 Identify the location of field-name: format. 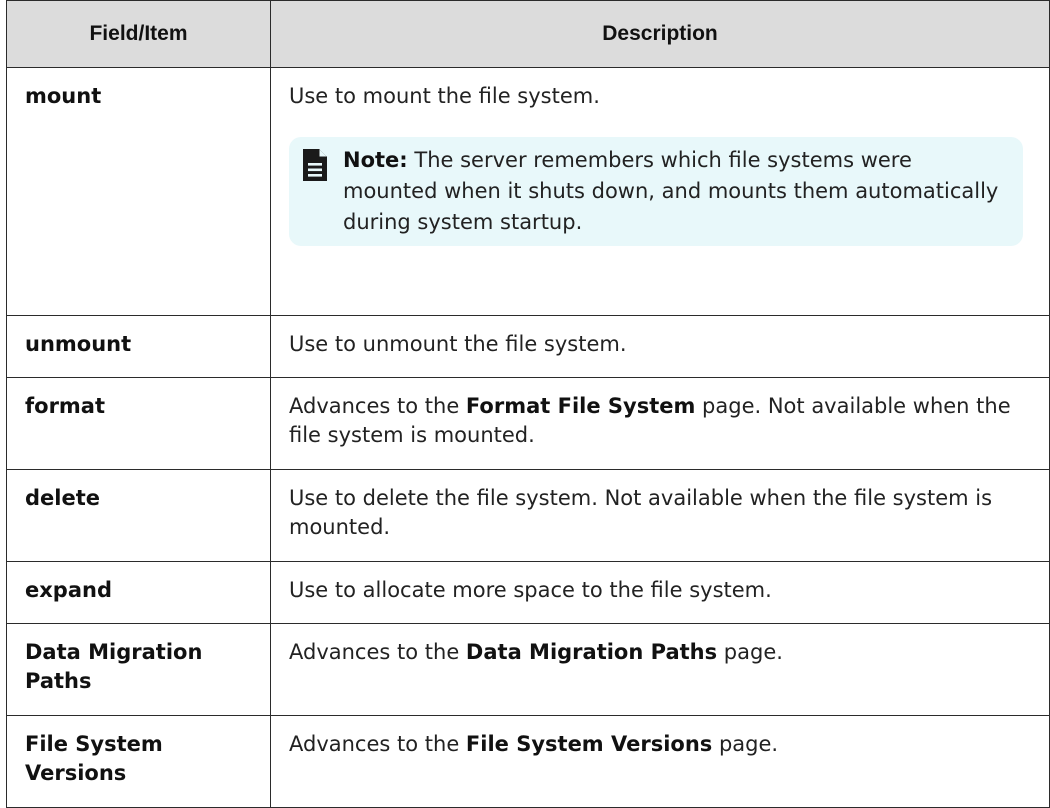
(138, 423).